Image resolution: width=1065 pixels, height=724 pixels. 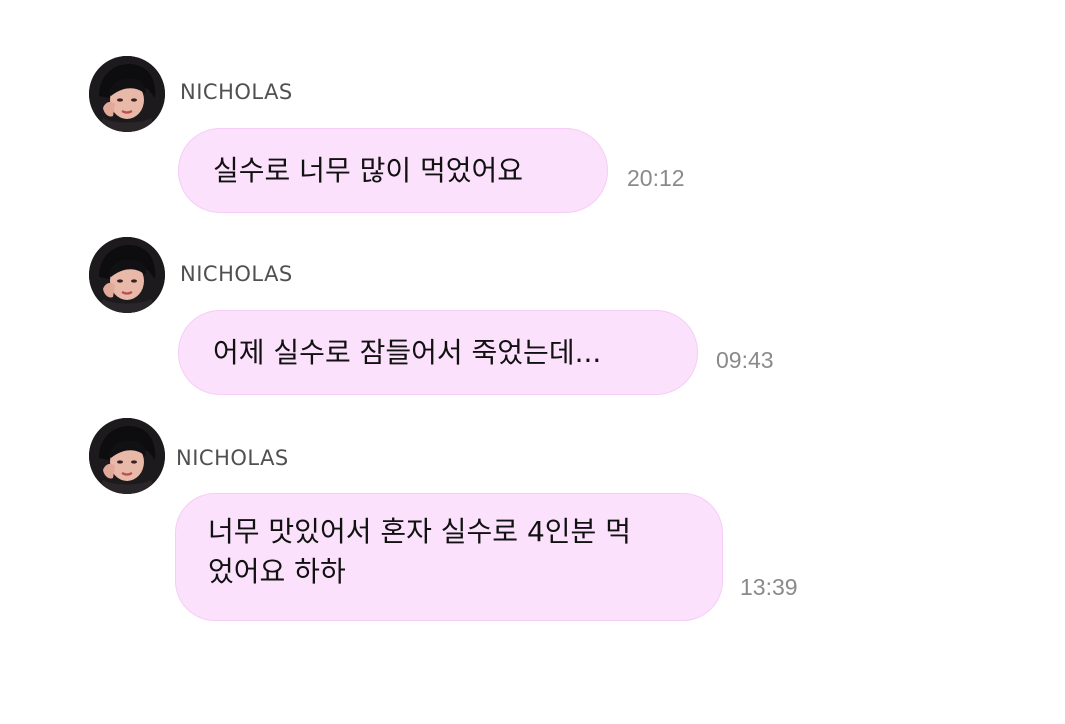 I want to click on message-text: 너무 맛있어서 혼자 실수로 4인분 먹 었어요 하하, so click(x=419, y=551).